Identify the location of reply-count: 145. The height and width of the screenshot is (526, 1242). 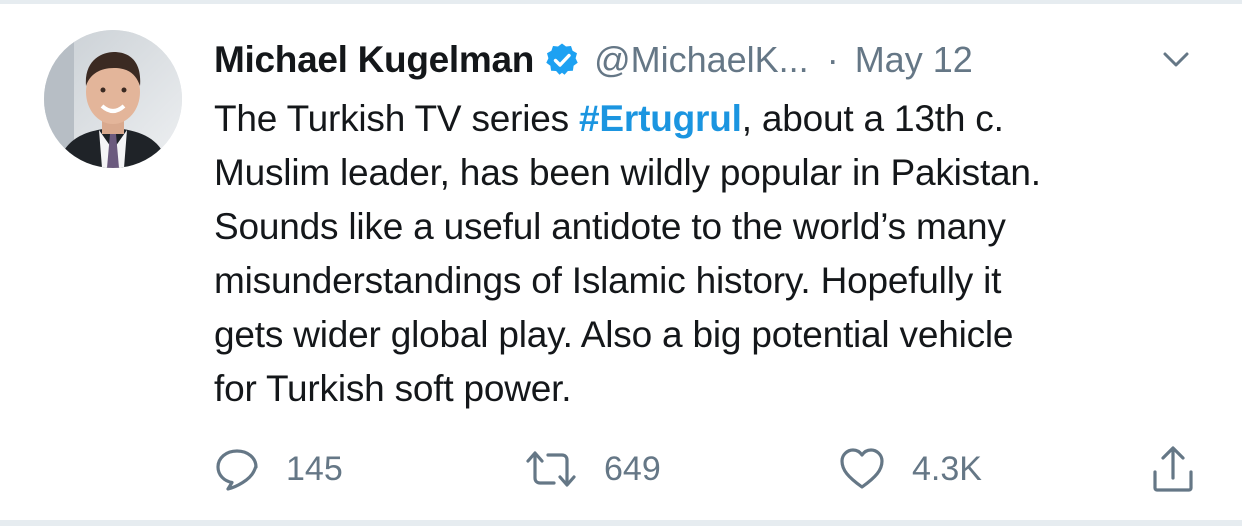
(314, 468).